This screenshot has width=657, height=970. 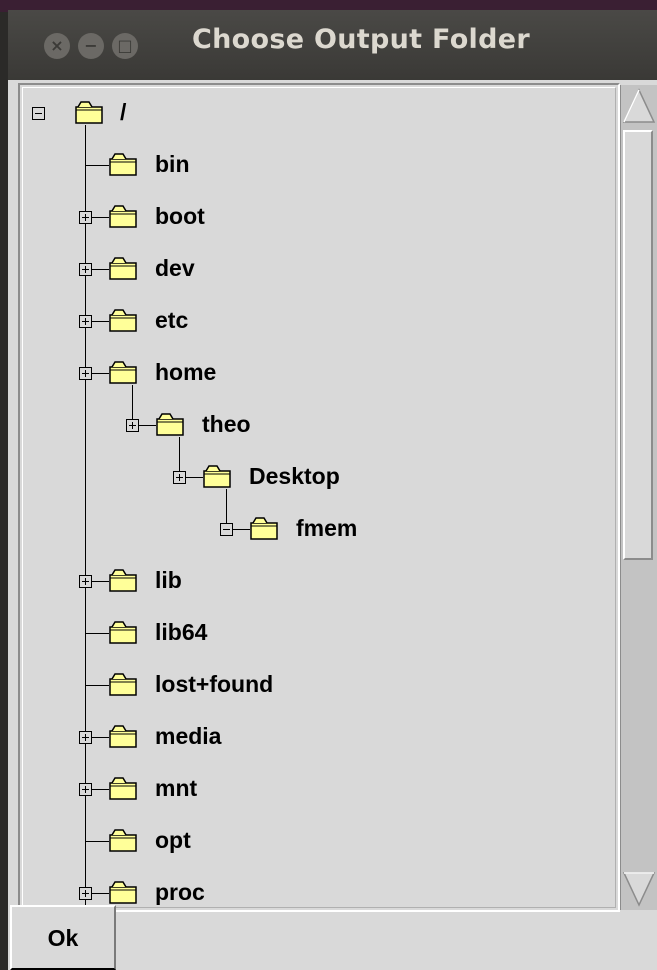 I want to click on tree-item-label: boot, so click(x=180, y=216).